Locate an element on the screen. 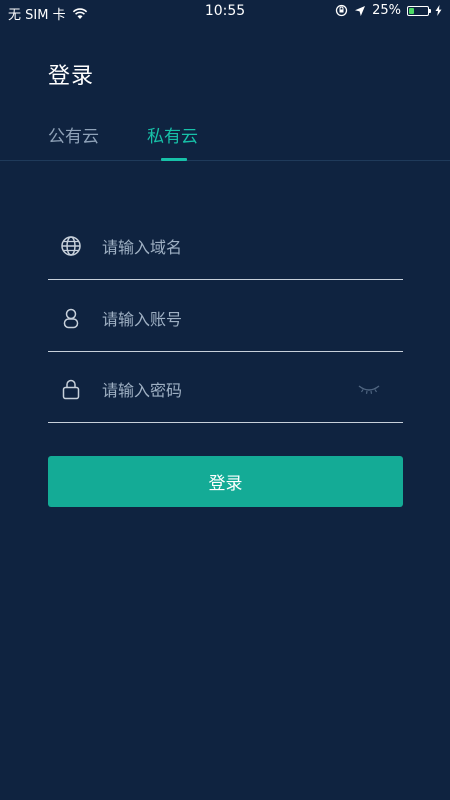 This screenshot has width=450, height=800. domain-field is located at coordinates (225, 246).